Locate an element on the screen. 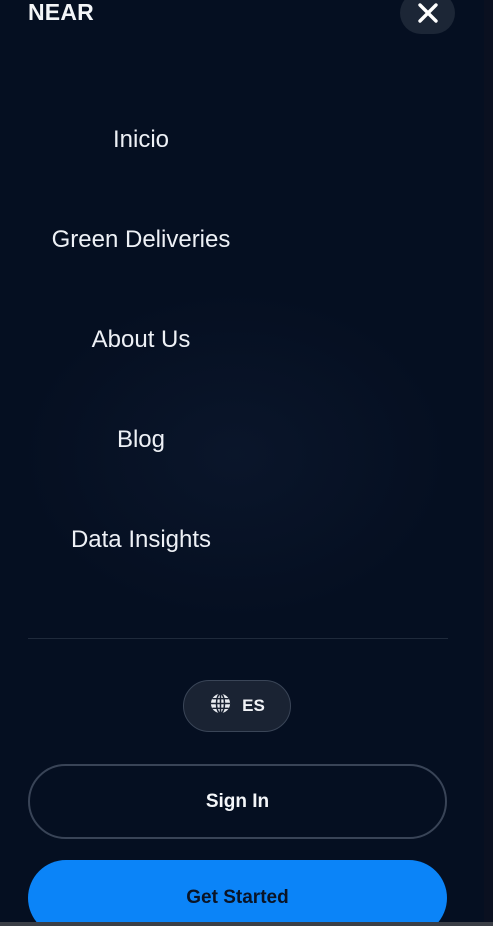 The height and width of the screenshot is (926, 493). get-started-button: Get Started is located at coordinates (237, 893).